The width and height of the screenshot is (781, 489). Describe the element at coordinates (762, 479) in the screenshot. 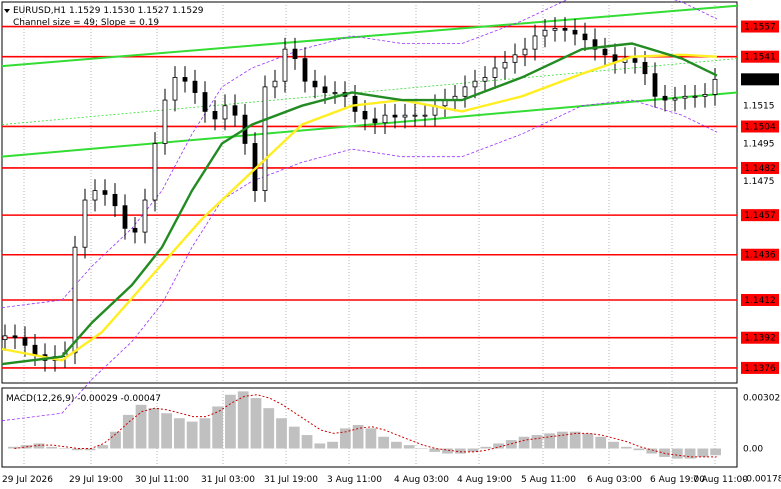

I see `macd-y-tick-label: -0.00178` at that location.